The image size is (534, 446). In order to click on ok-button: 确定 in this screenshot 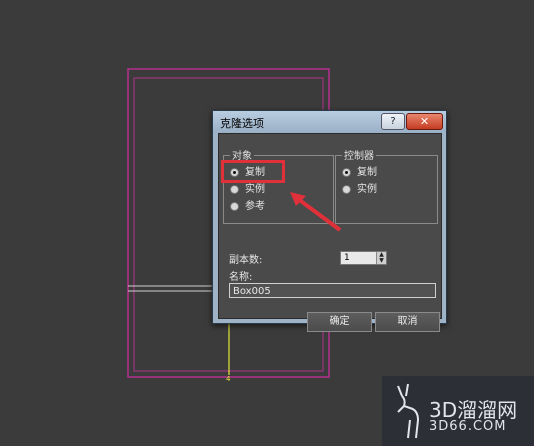, I will do `click(339, 322)`.